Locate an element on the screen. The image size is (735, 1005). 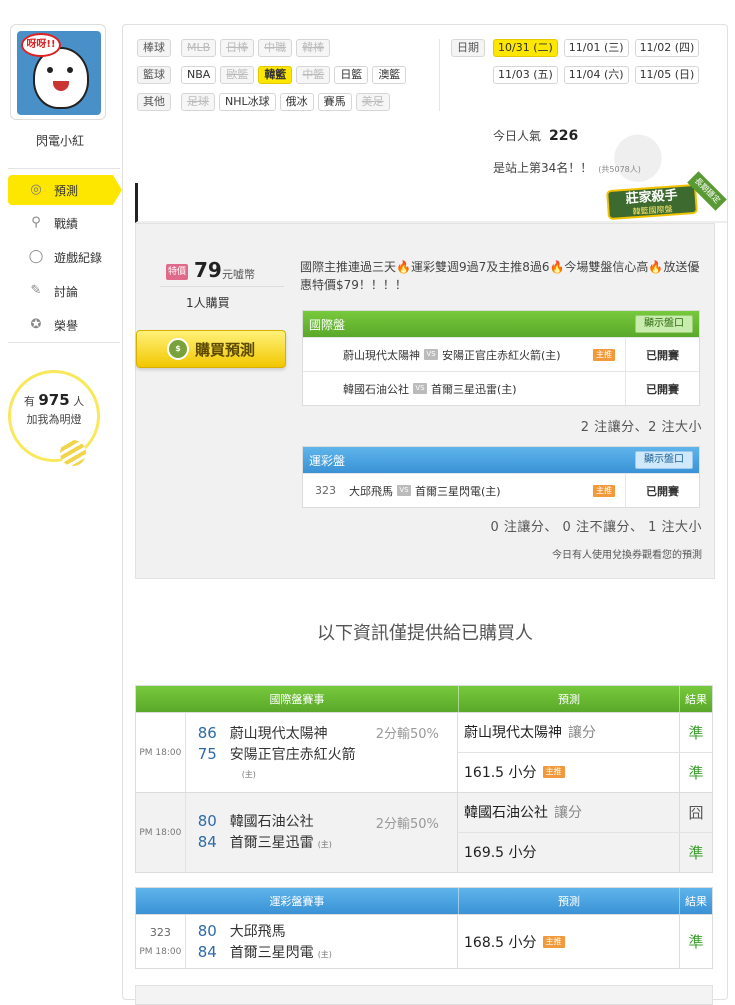
table-header: 運彩盤賽事 預測 結果 is located at coordinates (424, 901).